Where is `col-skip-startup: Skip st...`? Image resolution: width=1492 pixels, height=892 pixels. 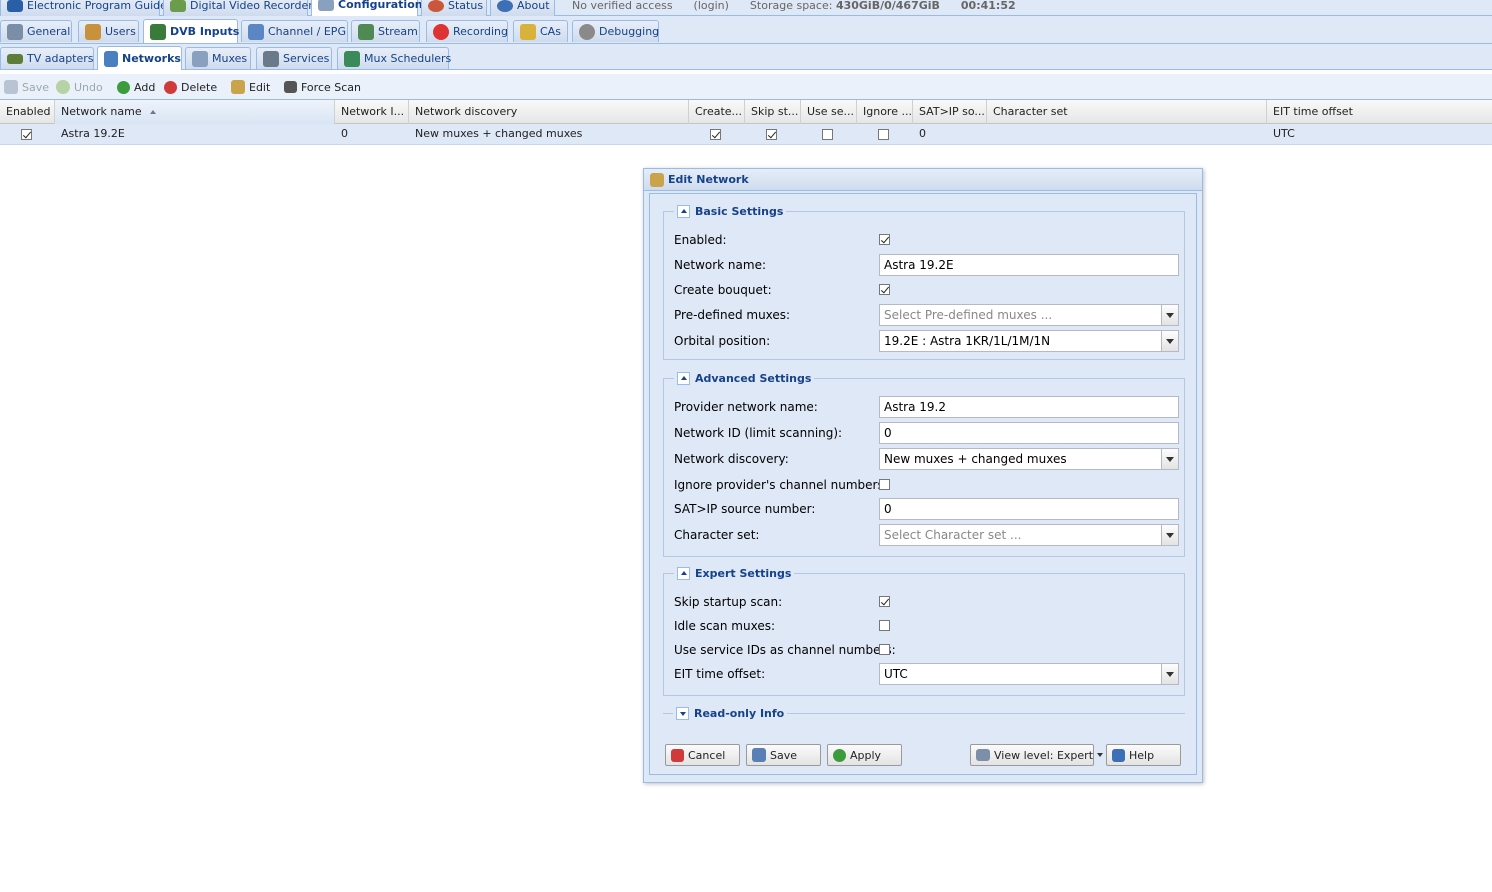 col-skip-startup: Skip st... is located at coordinates (773, 112).